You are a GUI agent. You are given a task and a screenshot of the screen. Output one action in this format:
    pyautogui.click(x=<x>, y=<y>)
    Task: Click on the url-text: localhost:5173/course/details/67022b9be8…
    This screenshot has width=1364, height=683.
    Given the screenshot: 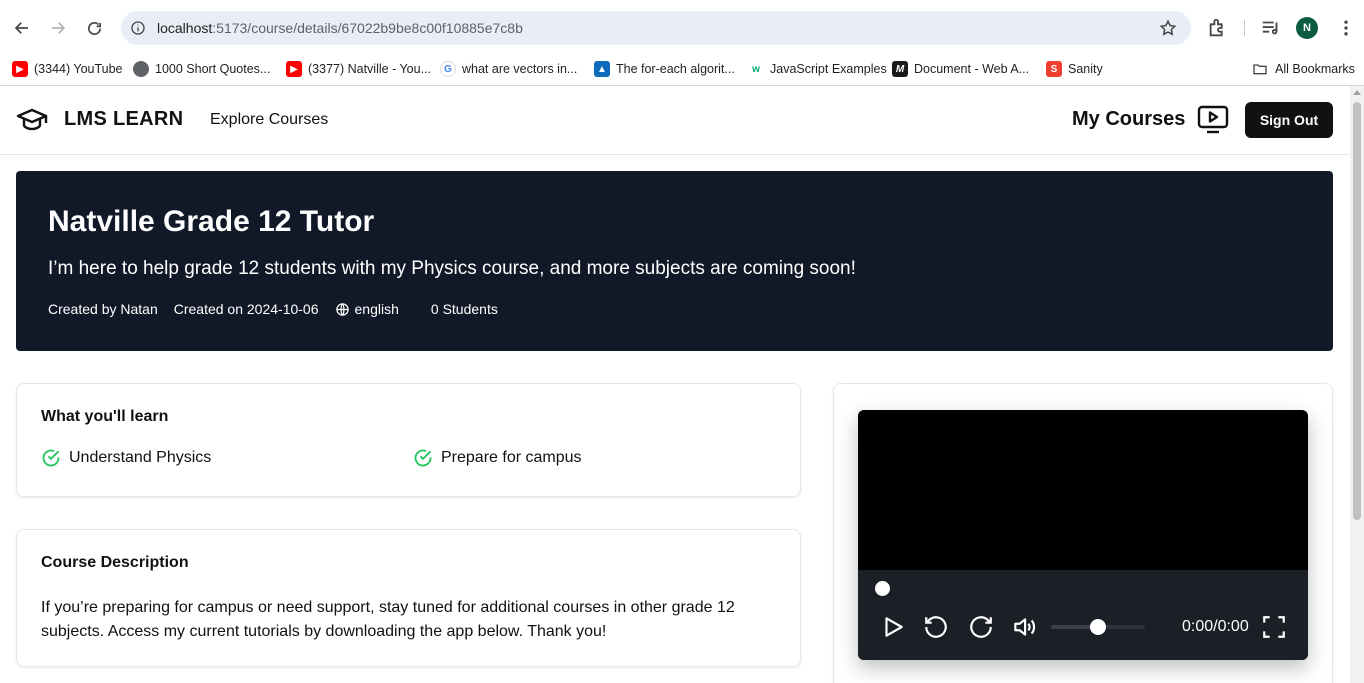 What is the action you would take?
    pyautogui.click(x=340, y=28)
    